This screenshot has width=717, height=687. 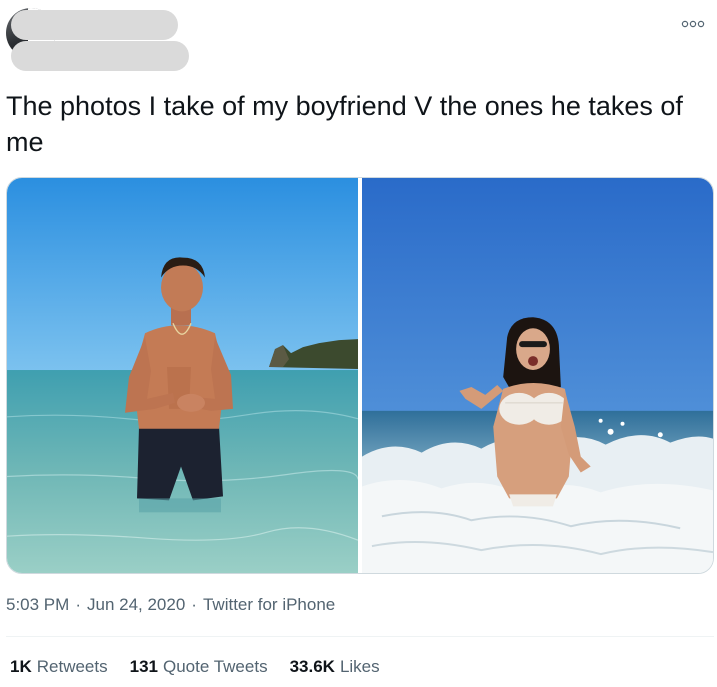 I want to click on divider, so click(x=360, y=636).